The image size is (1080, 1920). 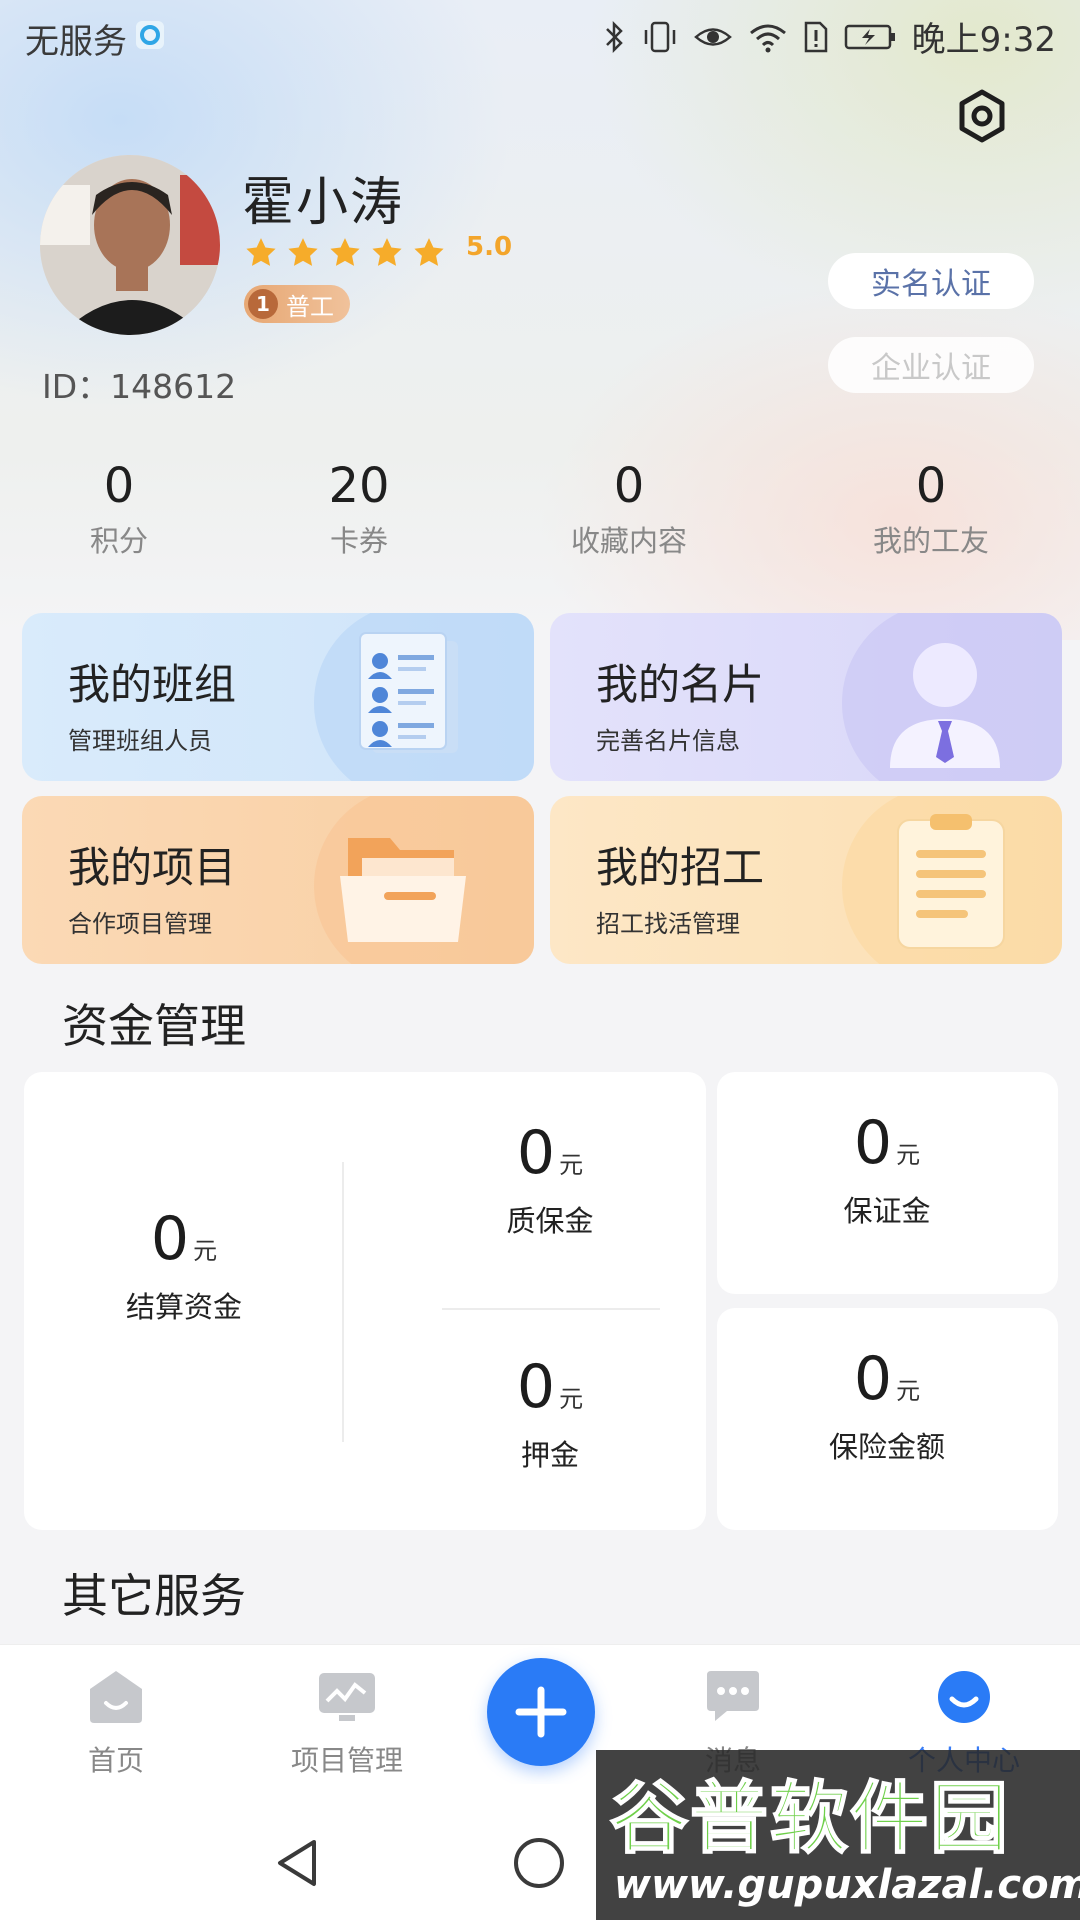 I want to click on stat-value: 20, so click(x=359, y=486).